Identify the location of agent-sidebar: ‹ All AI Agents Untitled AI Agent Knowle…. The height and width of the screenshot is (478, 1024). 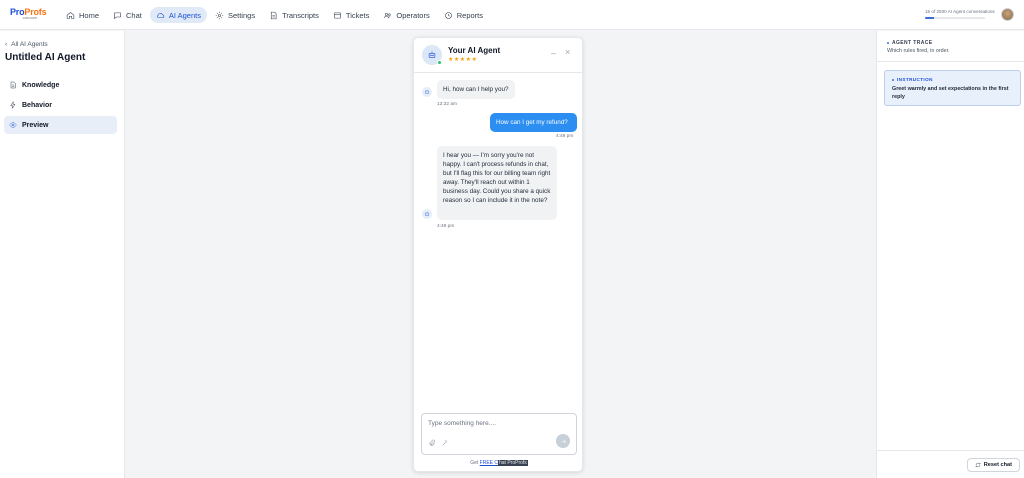
(62, 254).